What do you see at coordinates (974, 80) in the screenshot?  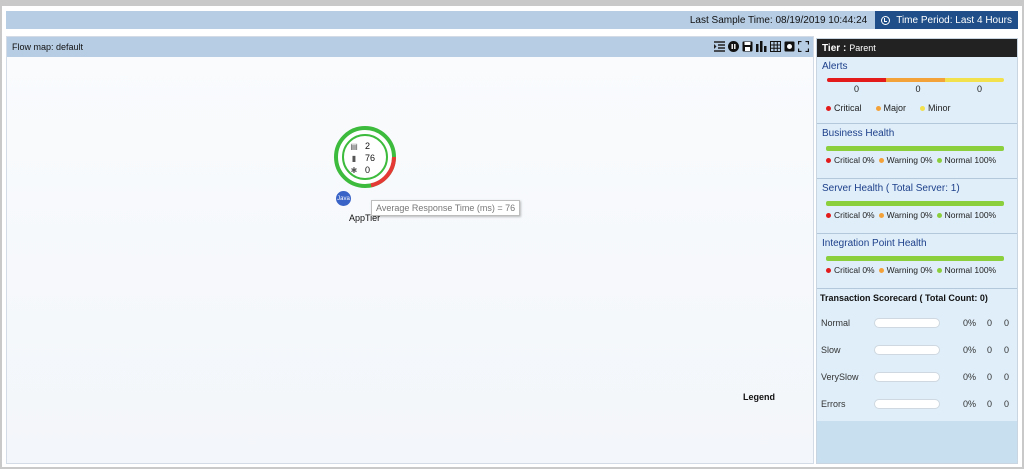 I see `alerts-bar-minor` at bounding box center [974, 80].